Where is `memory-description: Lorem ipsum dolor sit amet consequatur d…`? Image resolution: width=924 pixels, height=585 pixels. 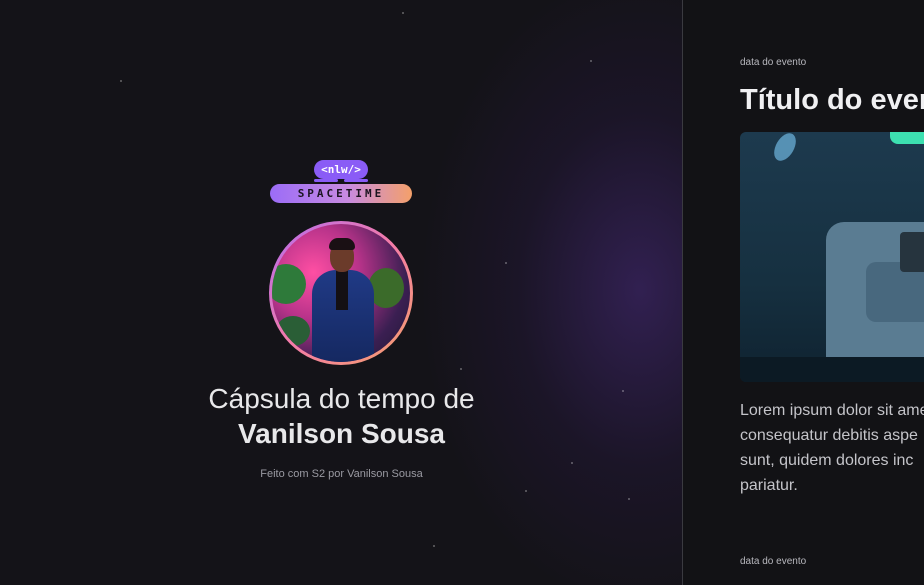 memory-description: Lorem ipsum dolor sit amet consequatur d… is located at coordinates (832, 448).